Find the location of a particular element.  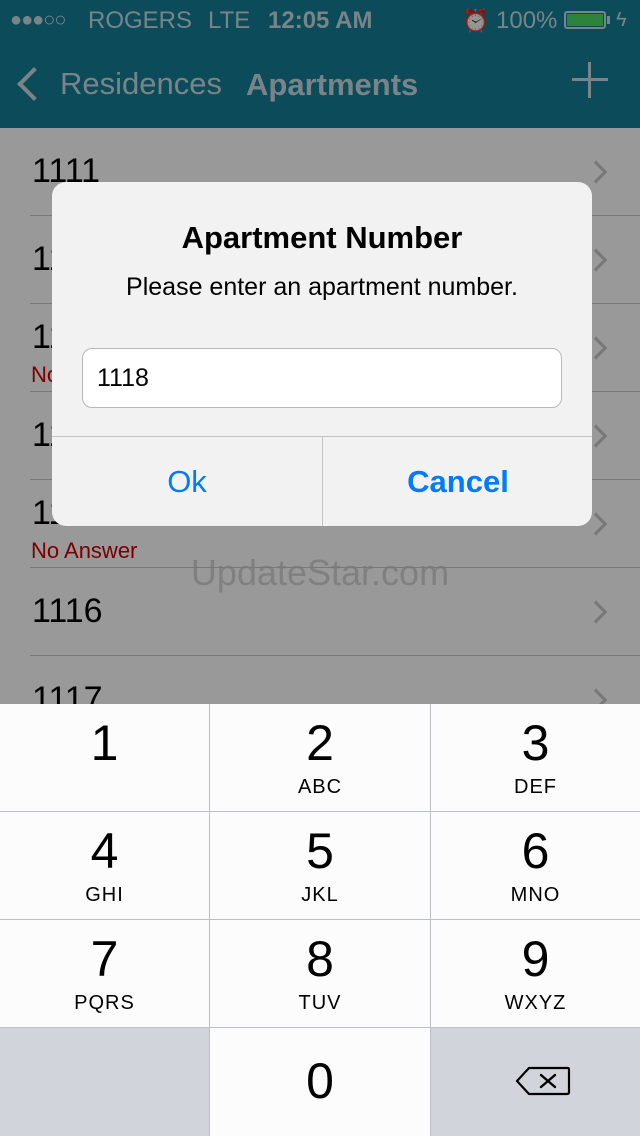

key-digit: 8 is located at coordinates (320, 959).